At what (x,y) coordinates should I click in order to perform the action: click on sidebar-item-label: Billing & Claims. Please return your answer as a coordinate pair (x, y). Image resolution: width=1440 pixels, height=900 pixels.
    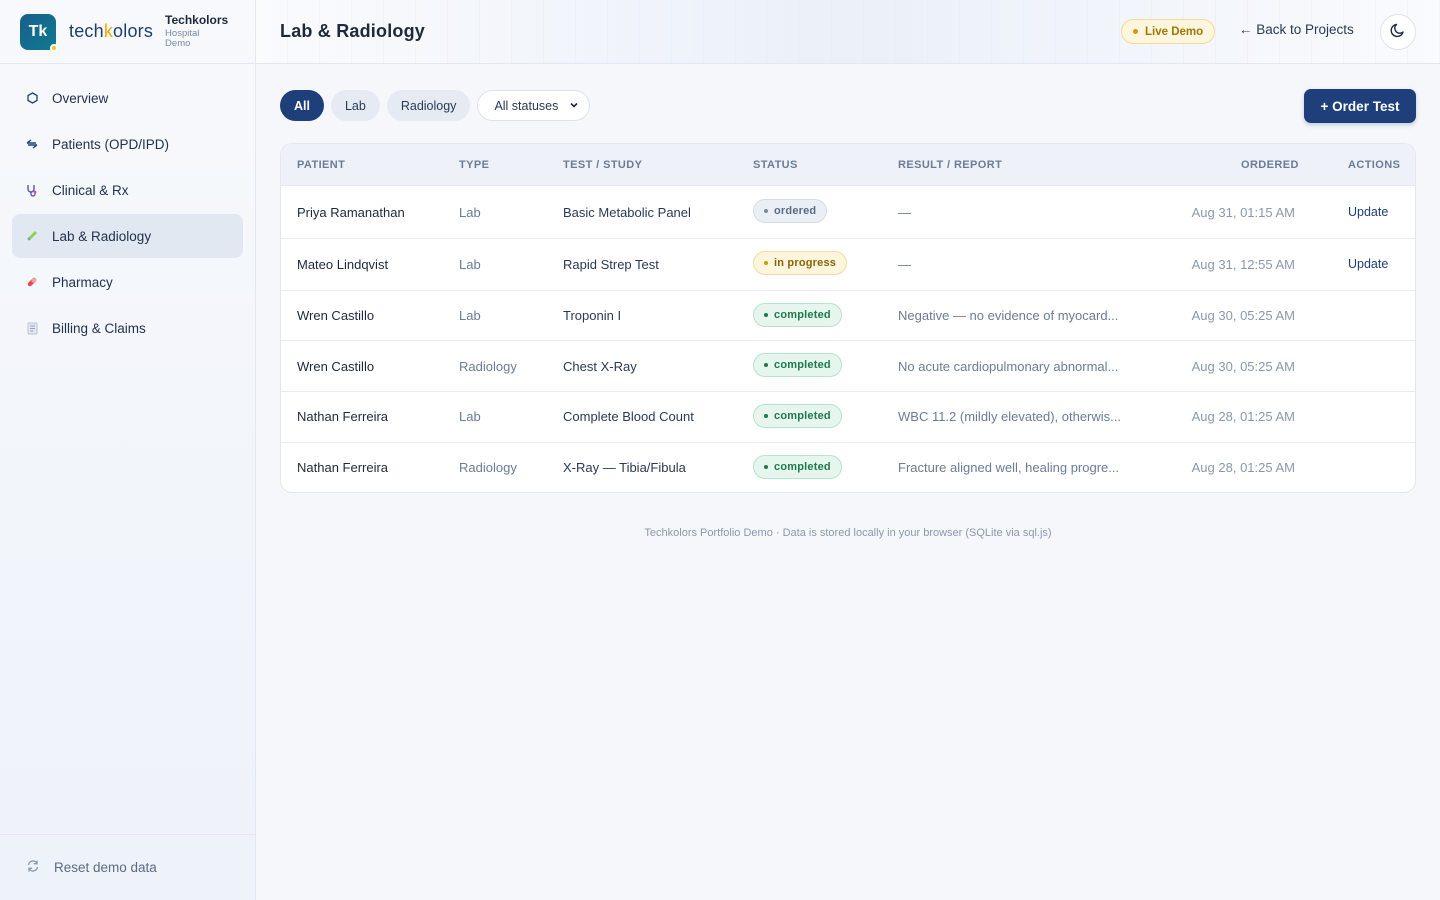
    Looking at the image, I should click on (99, 328).